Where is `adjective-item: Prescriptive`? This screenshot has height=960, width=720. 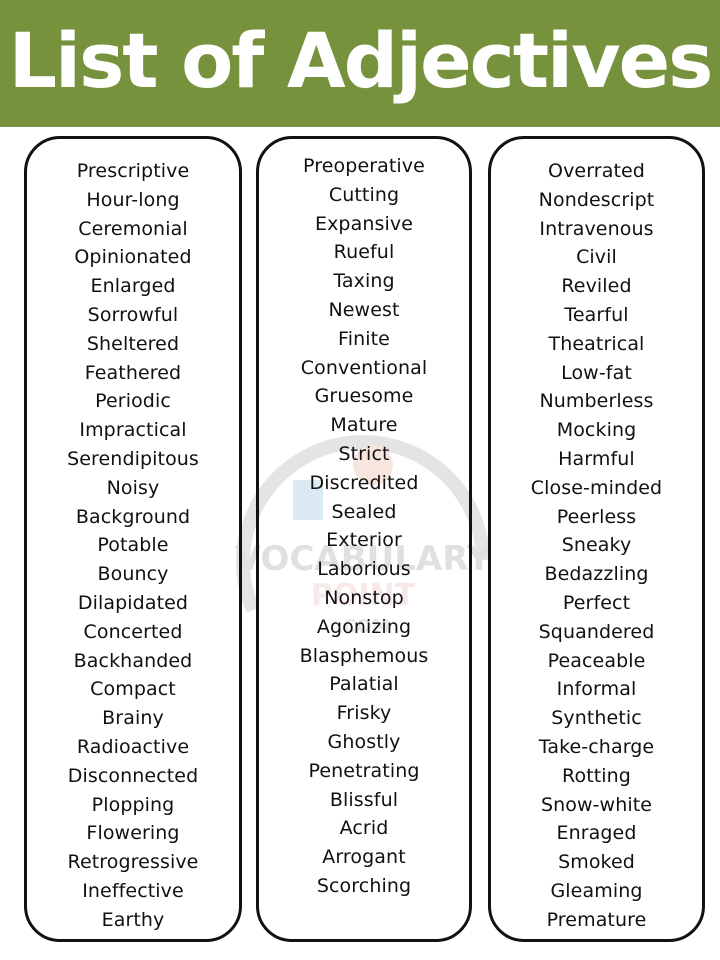 adjective-item: Prescriptive is located at coordinates (133, 171).